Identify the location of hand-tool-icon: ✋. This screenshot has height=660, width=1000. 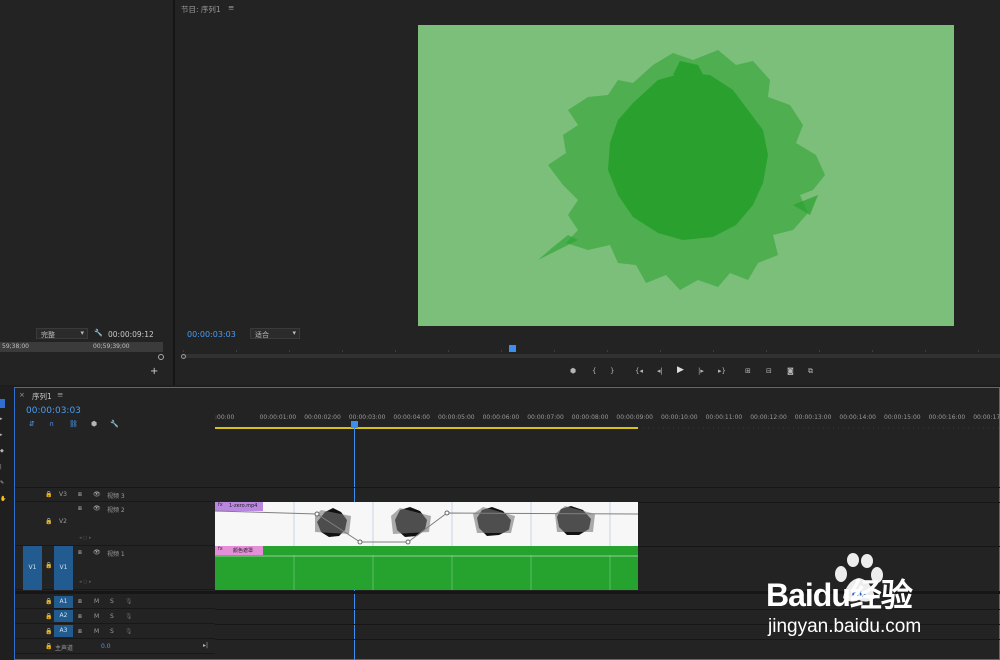
(3, 499).